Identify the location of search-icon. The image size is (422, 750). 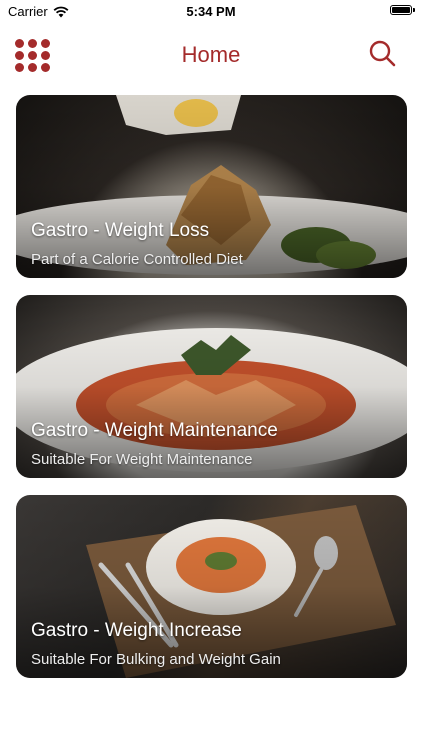
(382, 54).